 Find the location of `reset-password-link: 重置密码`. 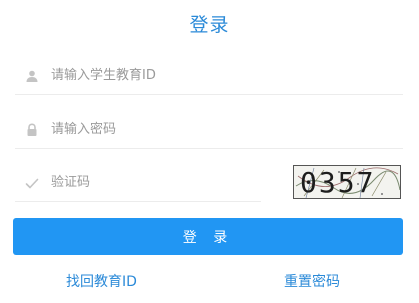

reset-password-link: 重置密码 is located at coordinates (312, 281).